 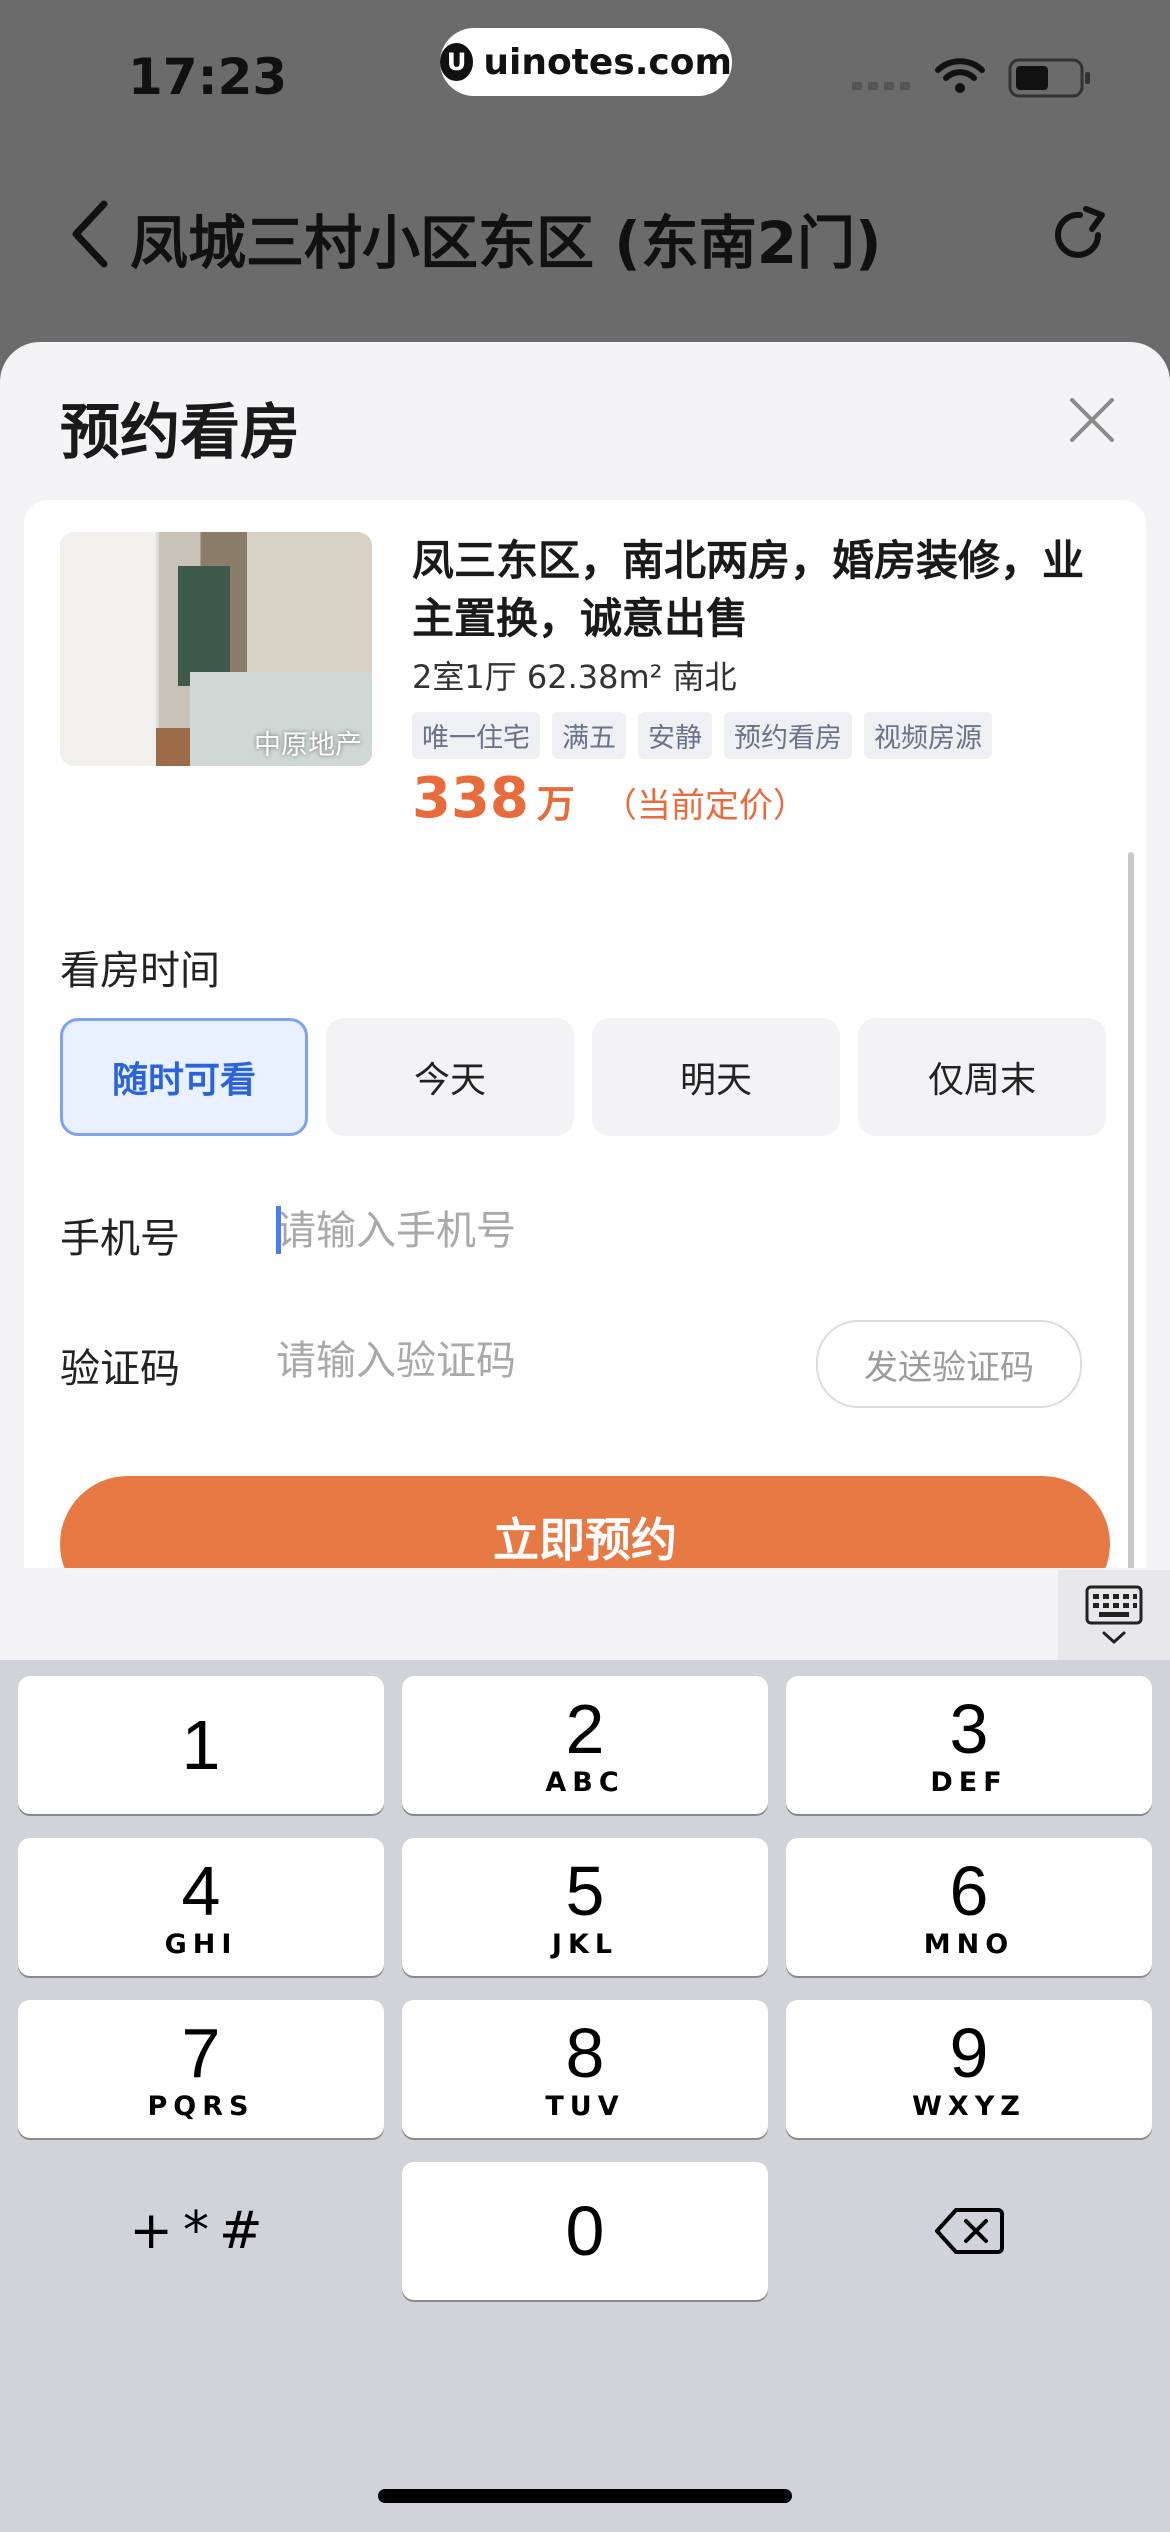 I want to click on home-indicator, so click(x=585, y=2496).